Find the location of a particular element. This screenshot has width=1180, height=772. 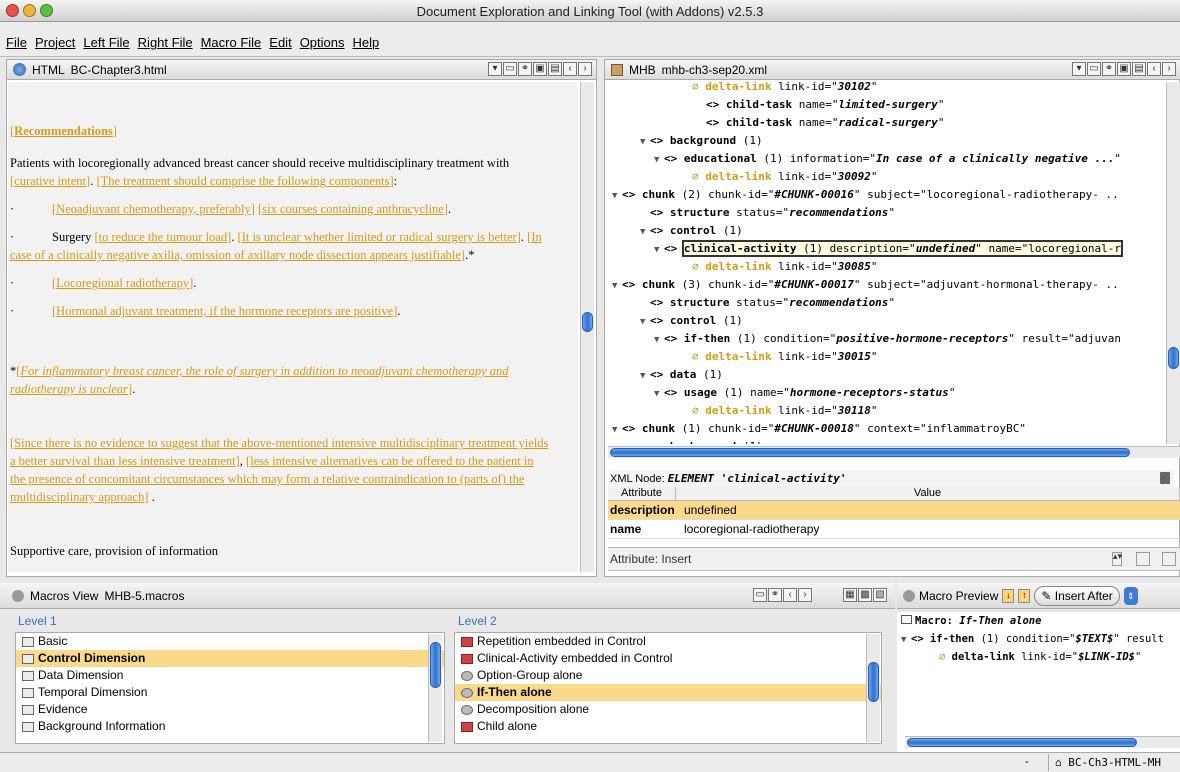

preview-hscroll is located at coordinates (1042, 742).